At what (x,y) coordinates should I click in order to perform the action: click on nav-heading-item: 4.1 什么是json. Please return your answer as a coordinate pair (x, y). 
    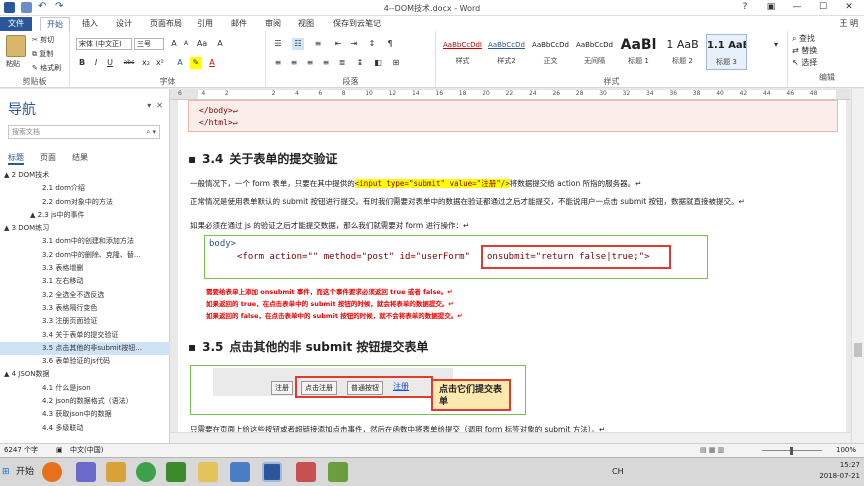
    Looking at the image, I should click on (85, 388).